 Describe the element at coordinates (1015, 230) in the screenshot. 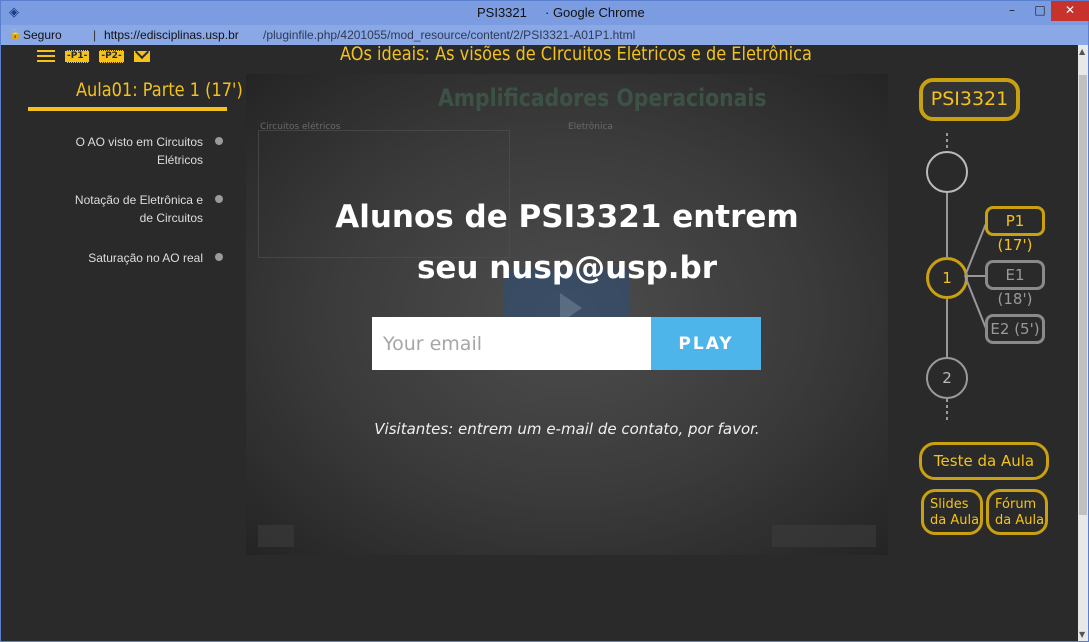

I see `branch-p1: P1 (17')` at that location.